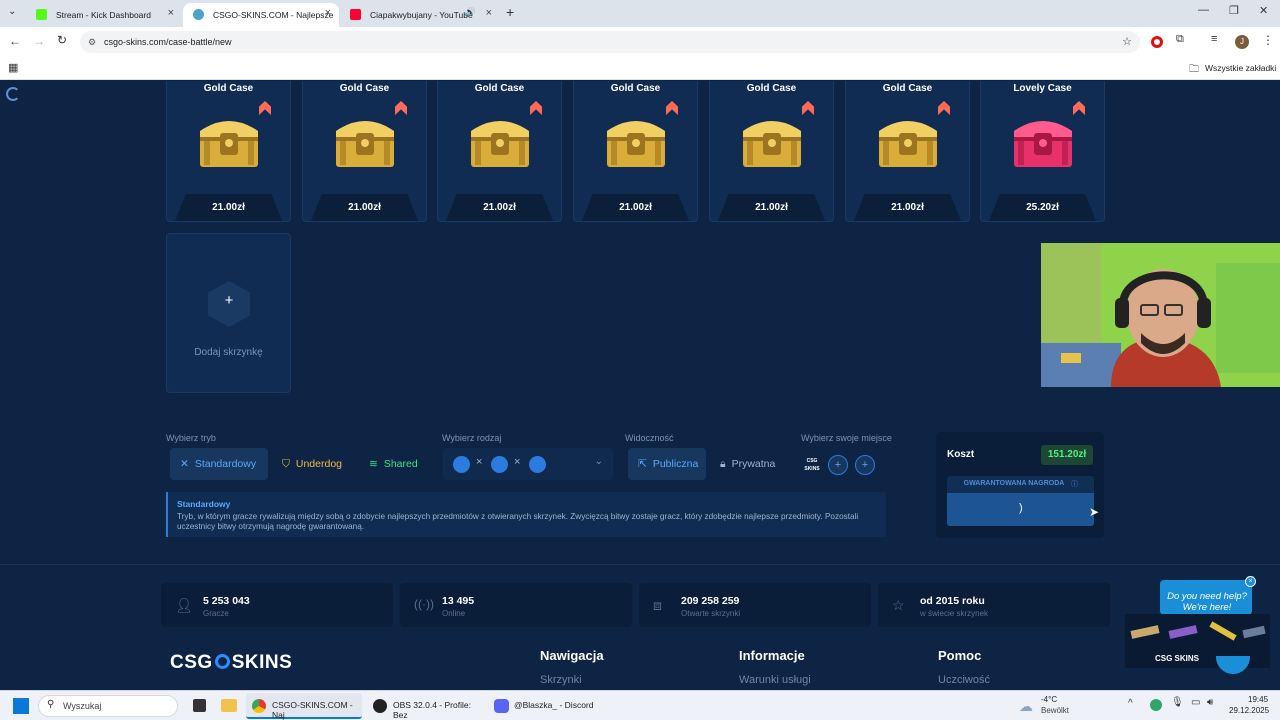 The width and height of the screenshot is (1280, 720). Describe the element at coordinates (960, 655) in the screenshot. I see `footer-help-title: Pomoc` at that location.